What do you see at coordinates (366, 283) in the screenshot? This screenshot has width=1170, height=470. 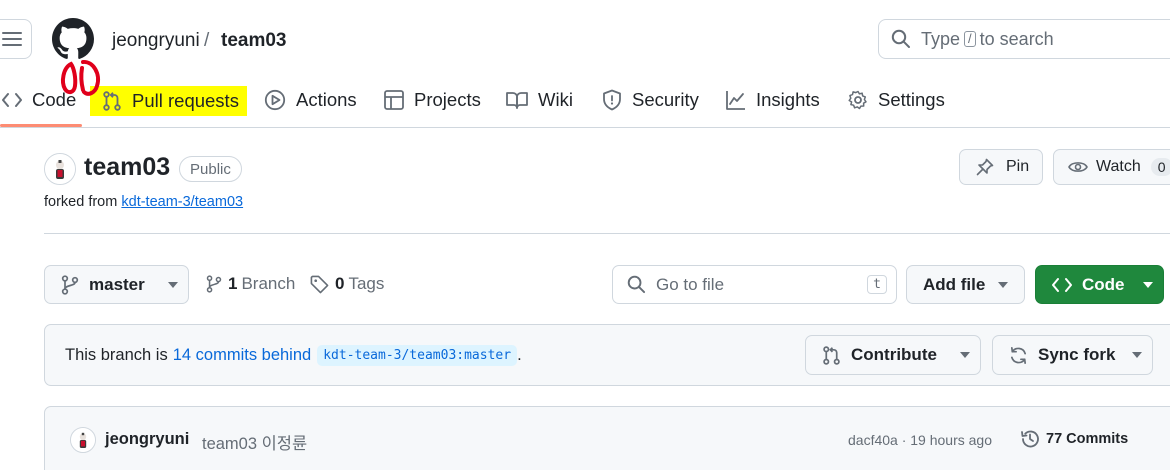 I see `tag-count-label: Tags` at bounding box center [366, 283].